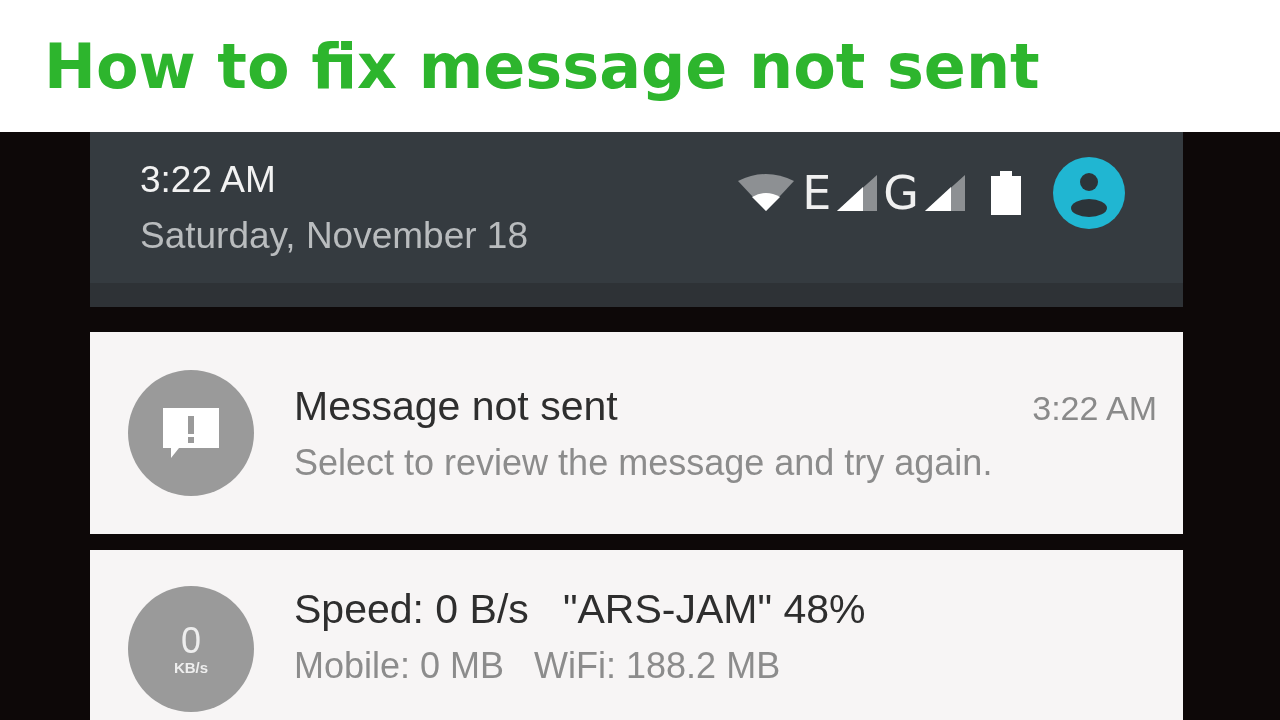  Describe the element at coordinates (1094, 408) in the screenshot. I see `notification-time: 3:22 AM` at that location.